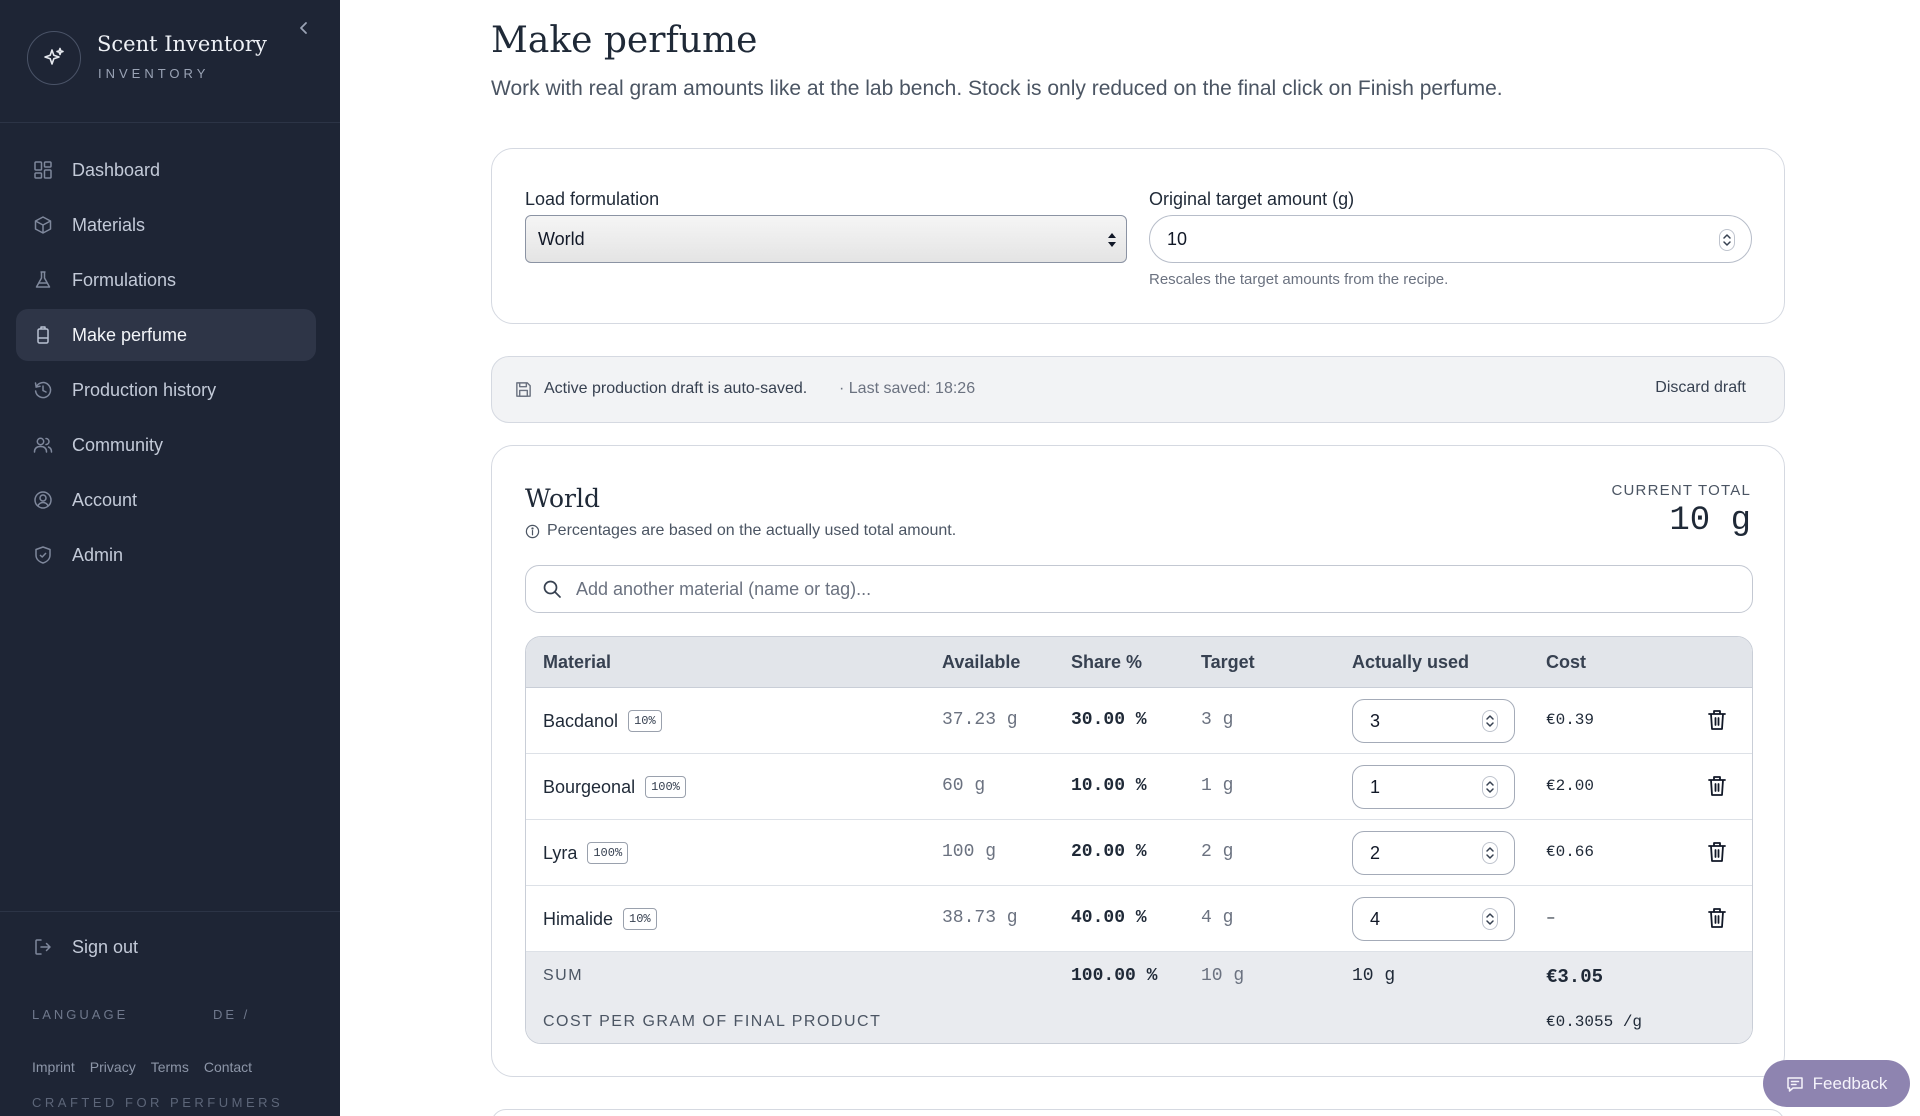  Describe the element at coordinates (1217, 720) in the screenshot. I see `target-cell: 3 g` at that location.